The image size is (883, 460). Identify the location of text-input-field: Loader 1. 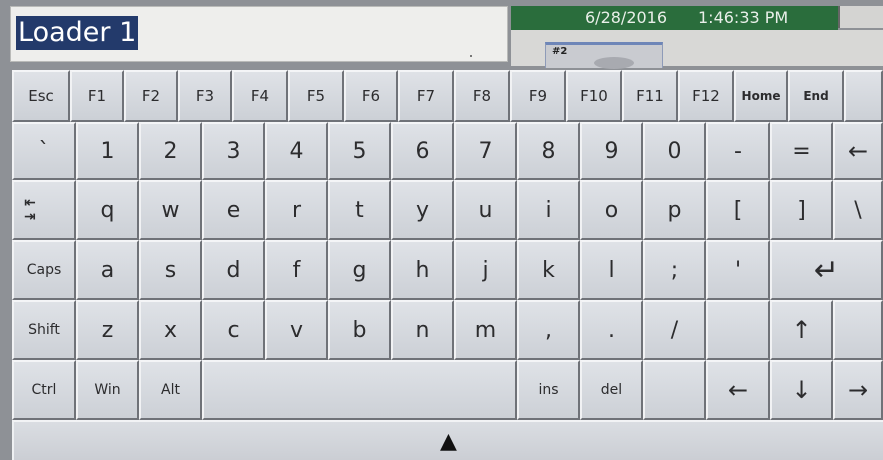
(259, 34).